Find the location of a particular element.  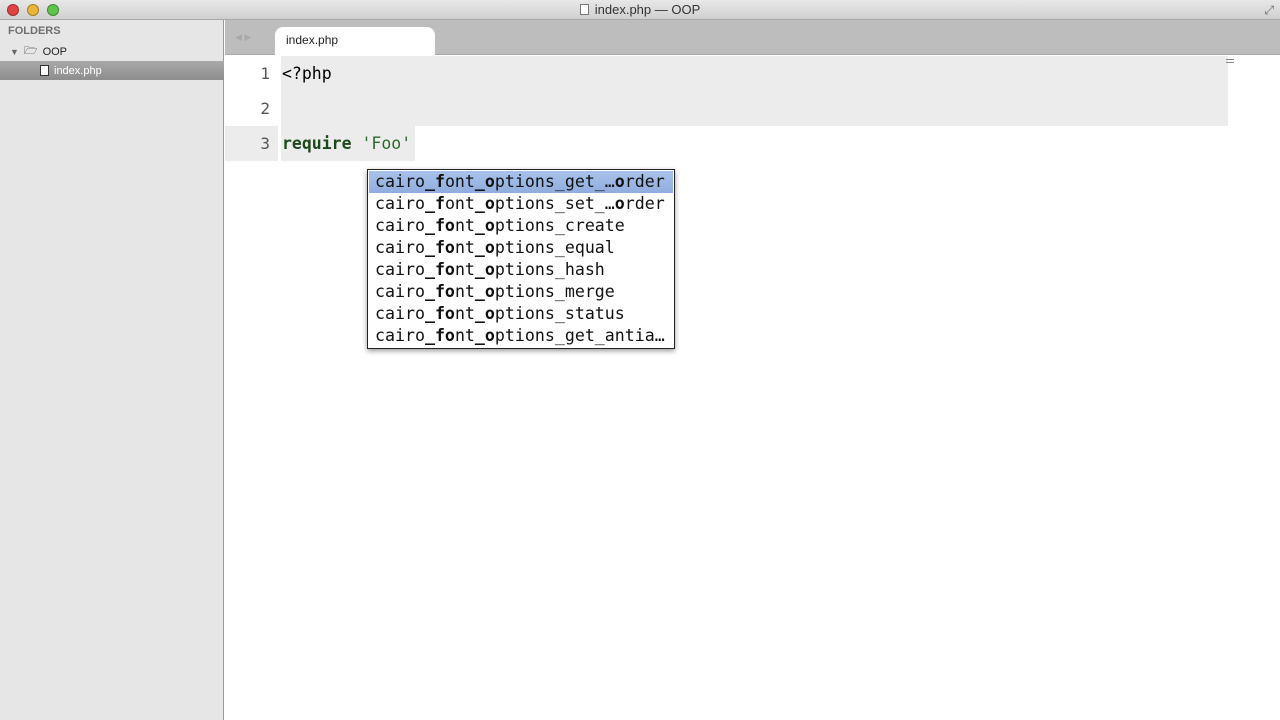

autocomplete-item: cairo_font_options_create is located at coordinates (521, 226).